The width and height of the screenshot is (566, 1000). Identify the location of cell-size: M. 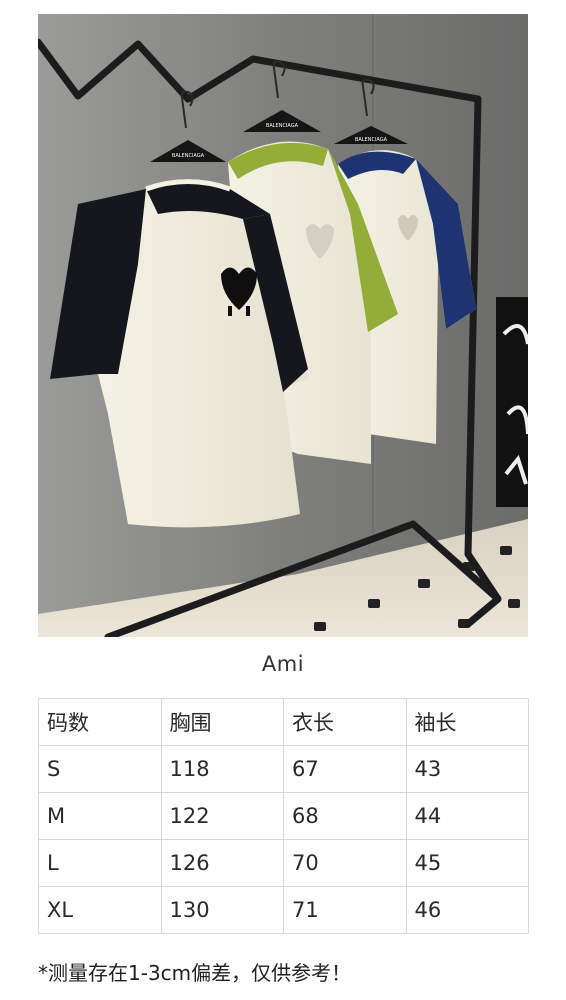
(100, 816).